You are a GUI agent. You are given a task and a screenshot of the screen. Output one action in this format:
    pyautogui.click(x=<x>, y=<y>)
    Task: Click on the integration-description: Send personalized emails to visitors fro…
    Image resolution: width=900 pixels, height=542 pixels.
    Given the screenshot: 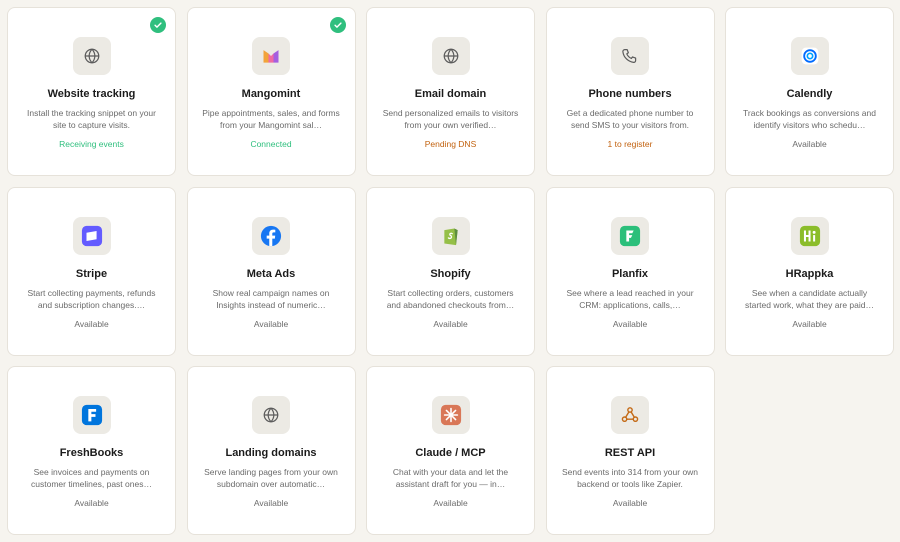 What is the action you would take?
    pyautogui.click(x=450, y=119)
    